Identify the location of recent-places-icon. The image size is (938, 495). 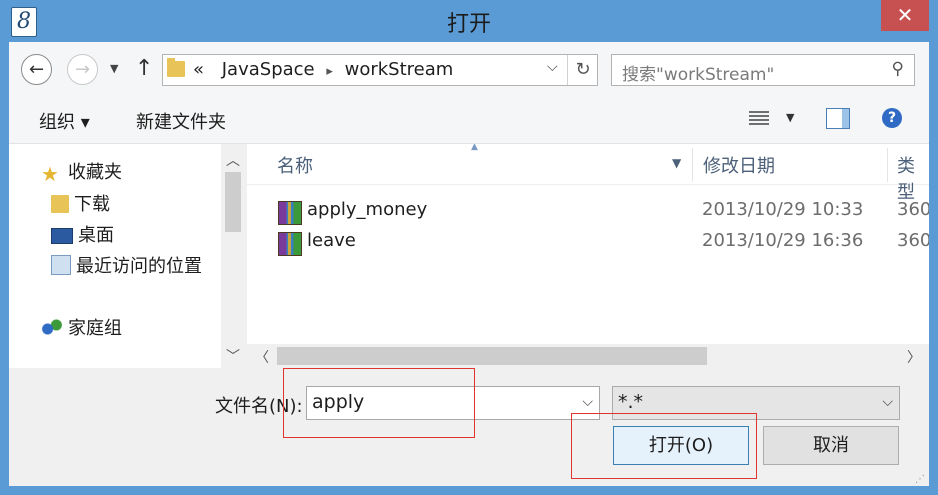
(61, 265).